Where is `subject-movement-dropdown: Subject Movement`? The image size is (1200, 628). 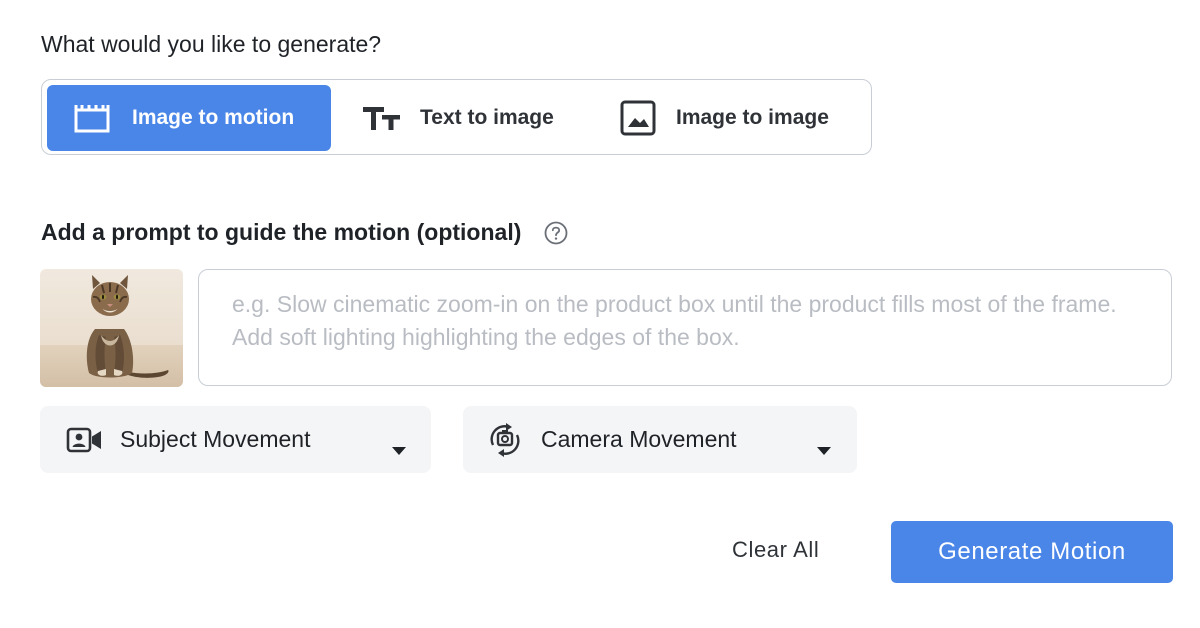 subject-movement-dropdown: Subject Movement is located at coordinates (235, 439).